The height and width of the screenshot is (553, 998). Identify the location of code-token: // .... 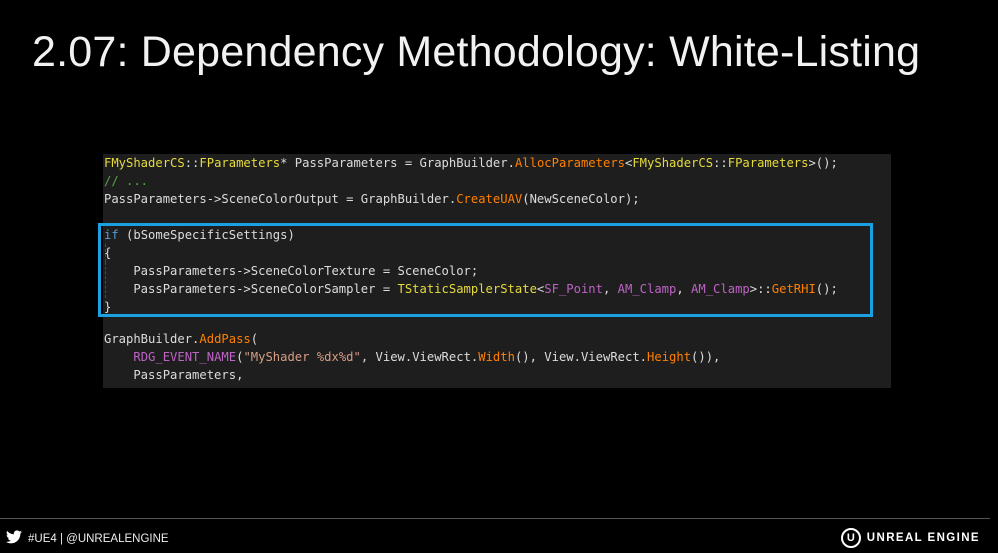
(126, 181).